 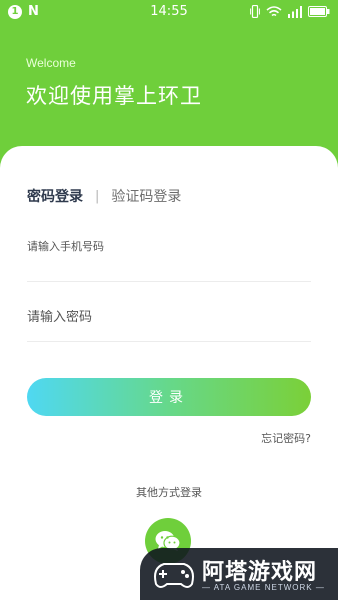 I want to click on other-login-label: 其他方式登录, so click(x=169, y=492).